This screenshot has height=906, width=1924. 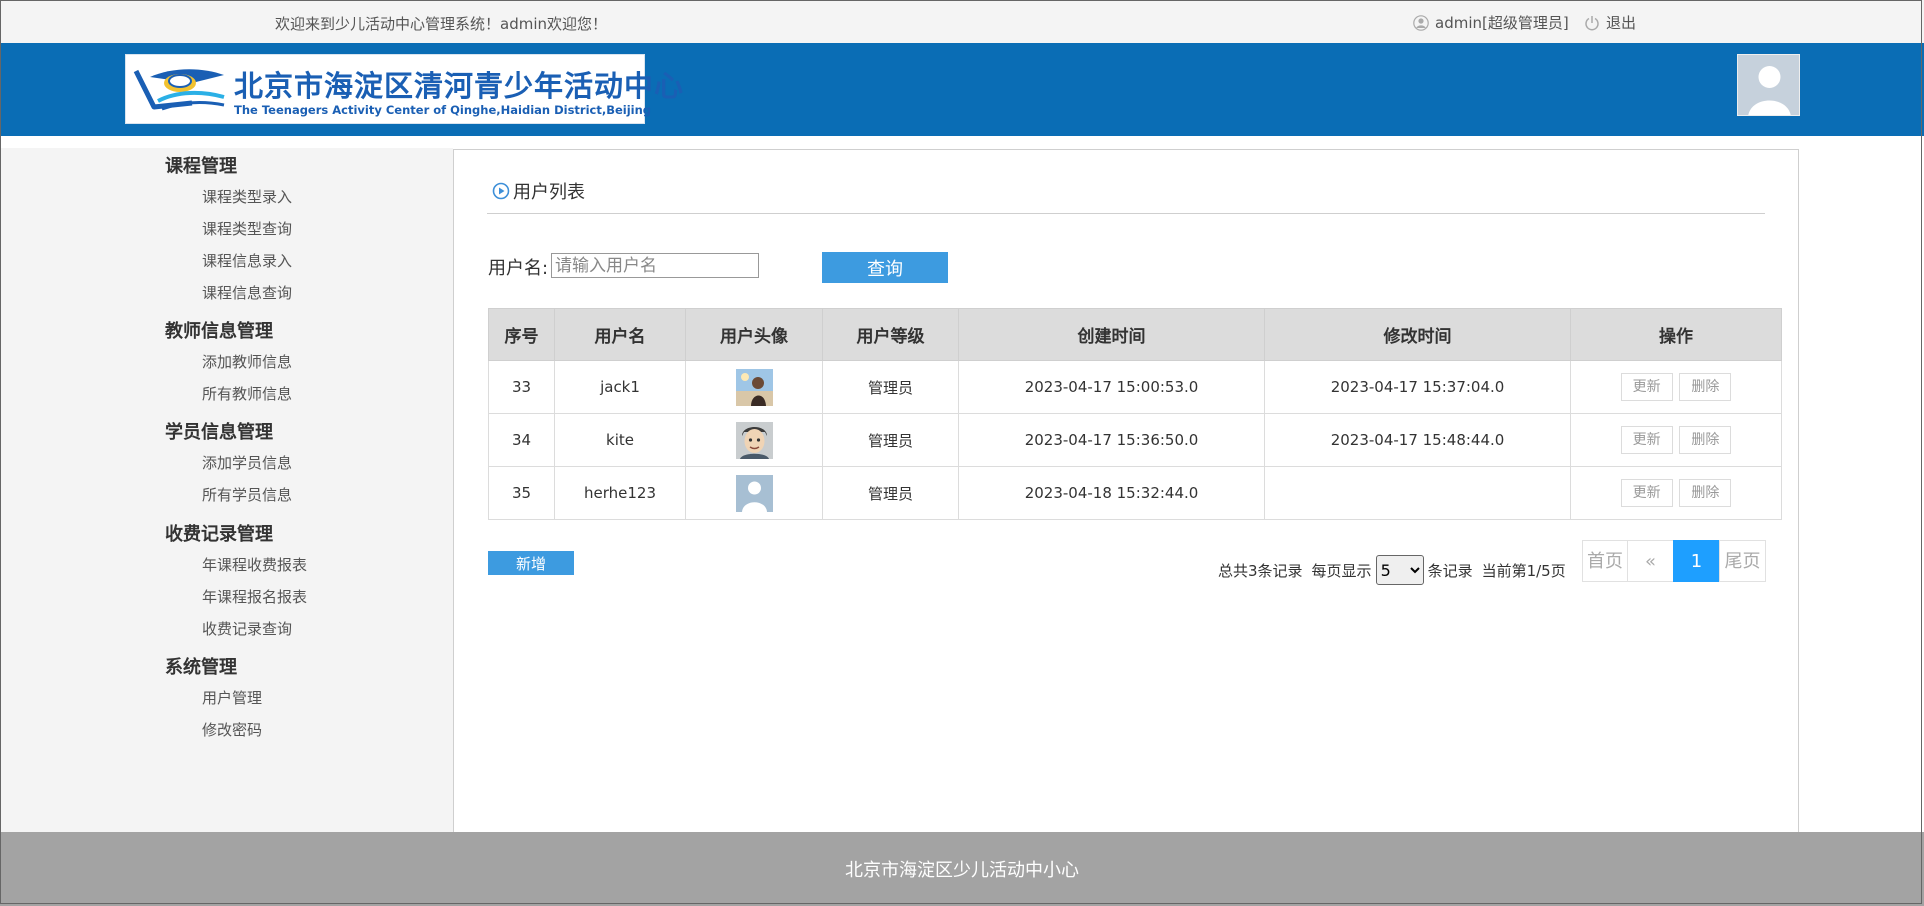 What do you see at coordinates (247, 393) in the screenshot?
I see `menu-item-all-teachers: 所有教师信息` at bounding box center [247, 393].